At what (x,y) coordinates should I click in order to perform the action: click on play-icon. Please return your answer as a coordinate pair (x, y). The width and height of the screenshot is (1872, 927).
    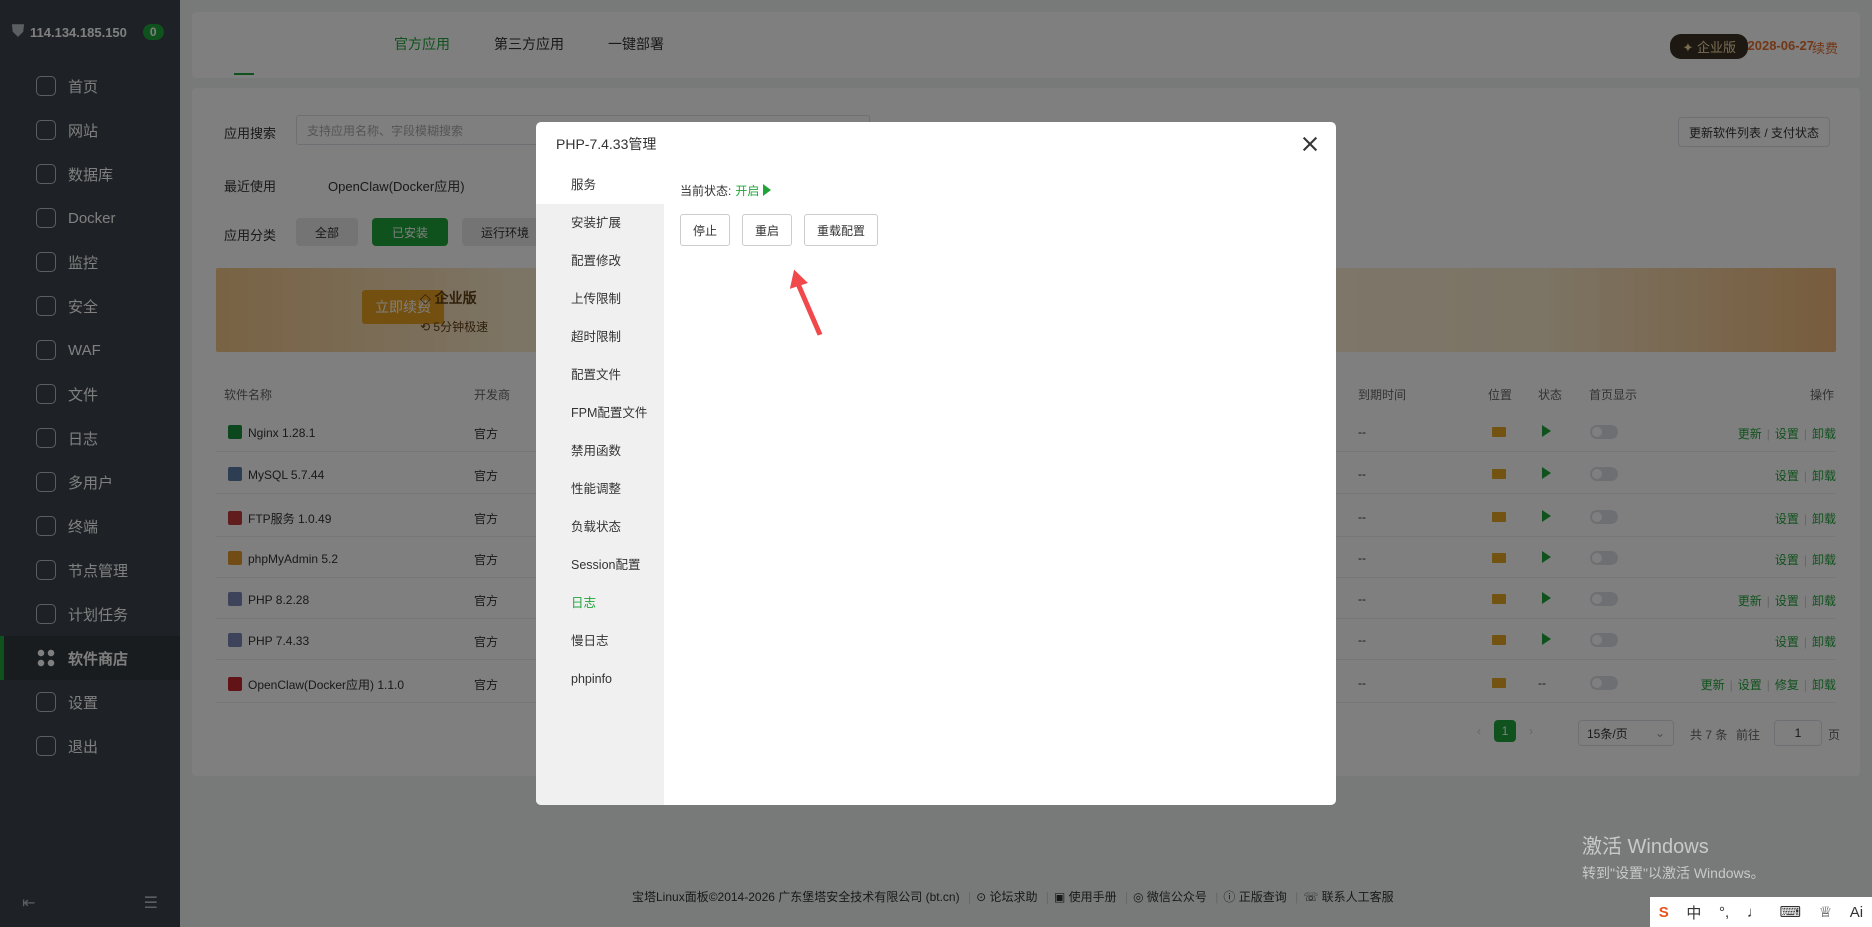
    Looking at the image, I should click on (767, 190).